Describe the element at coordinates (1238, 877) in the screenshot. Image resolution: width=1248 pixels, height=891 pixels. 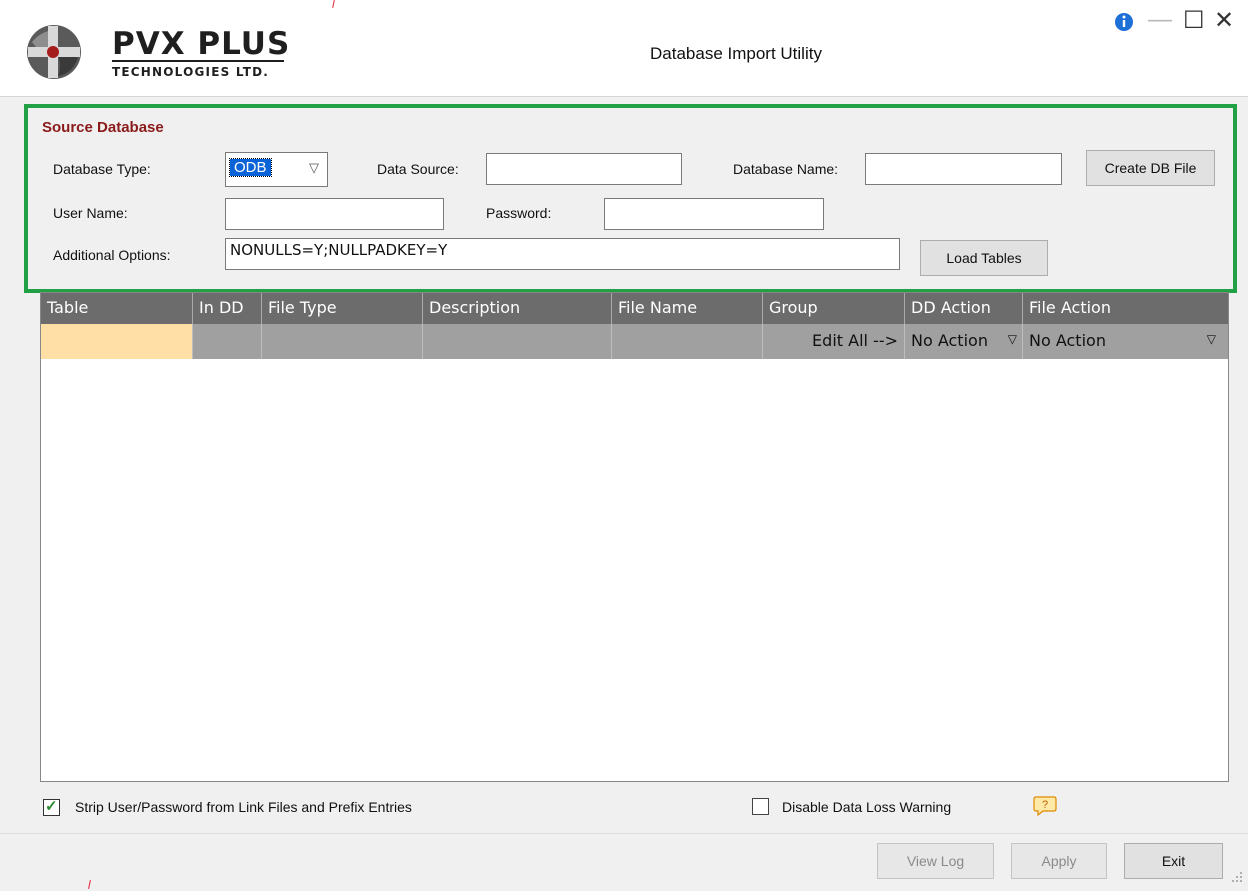
I see `resize-grip-icon` at that location.